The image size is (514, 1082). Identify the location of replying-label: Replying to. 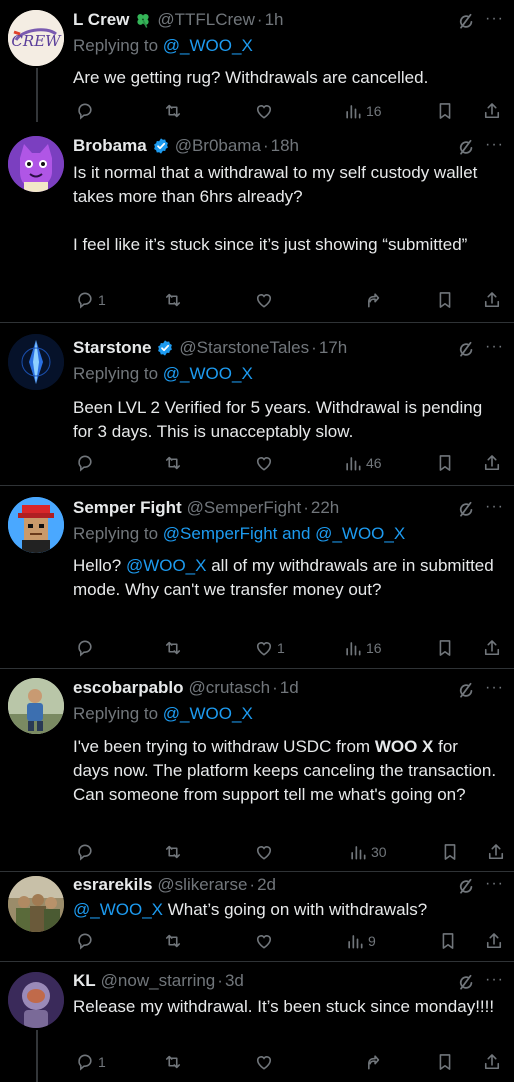
(116, 45).